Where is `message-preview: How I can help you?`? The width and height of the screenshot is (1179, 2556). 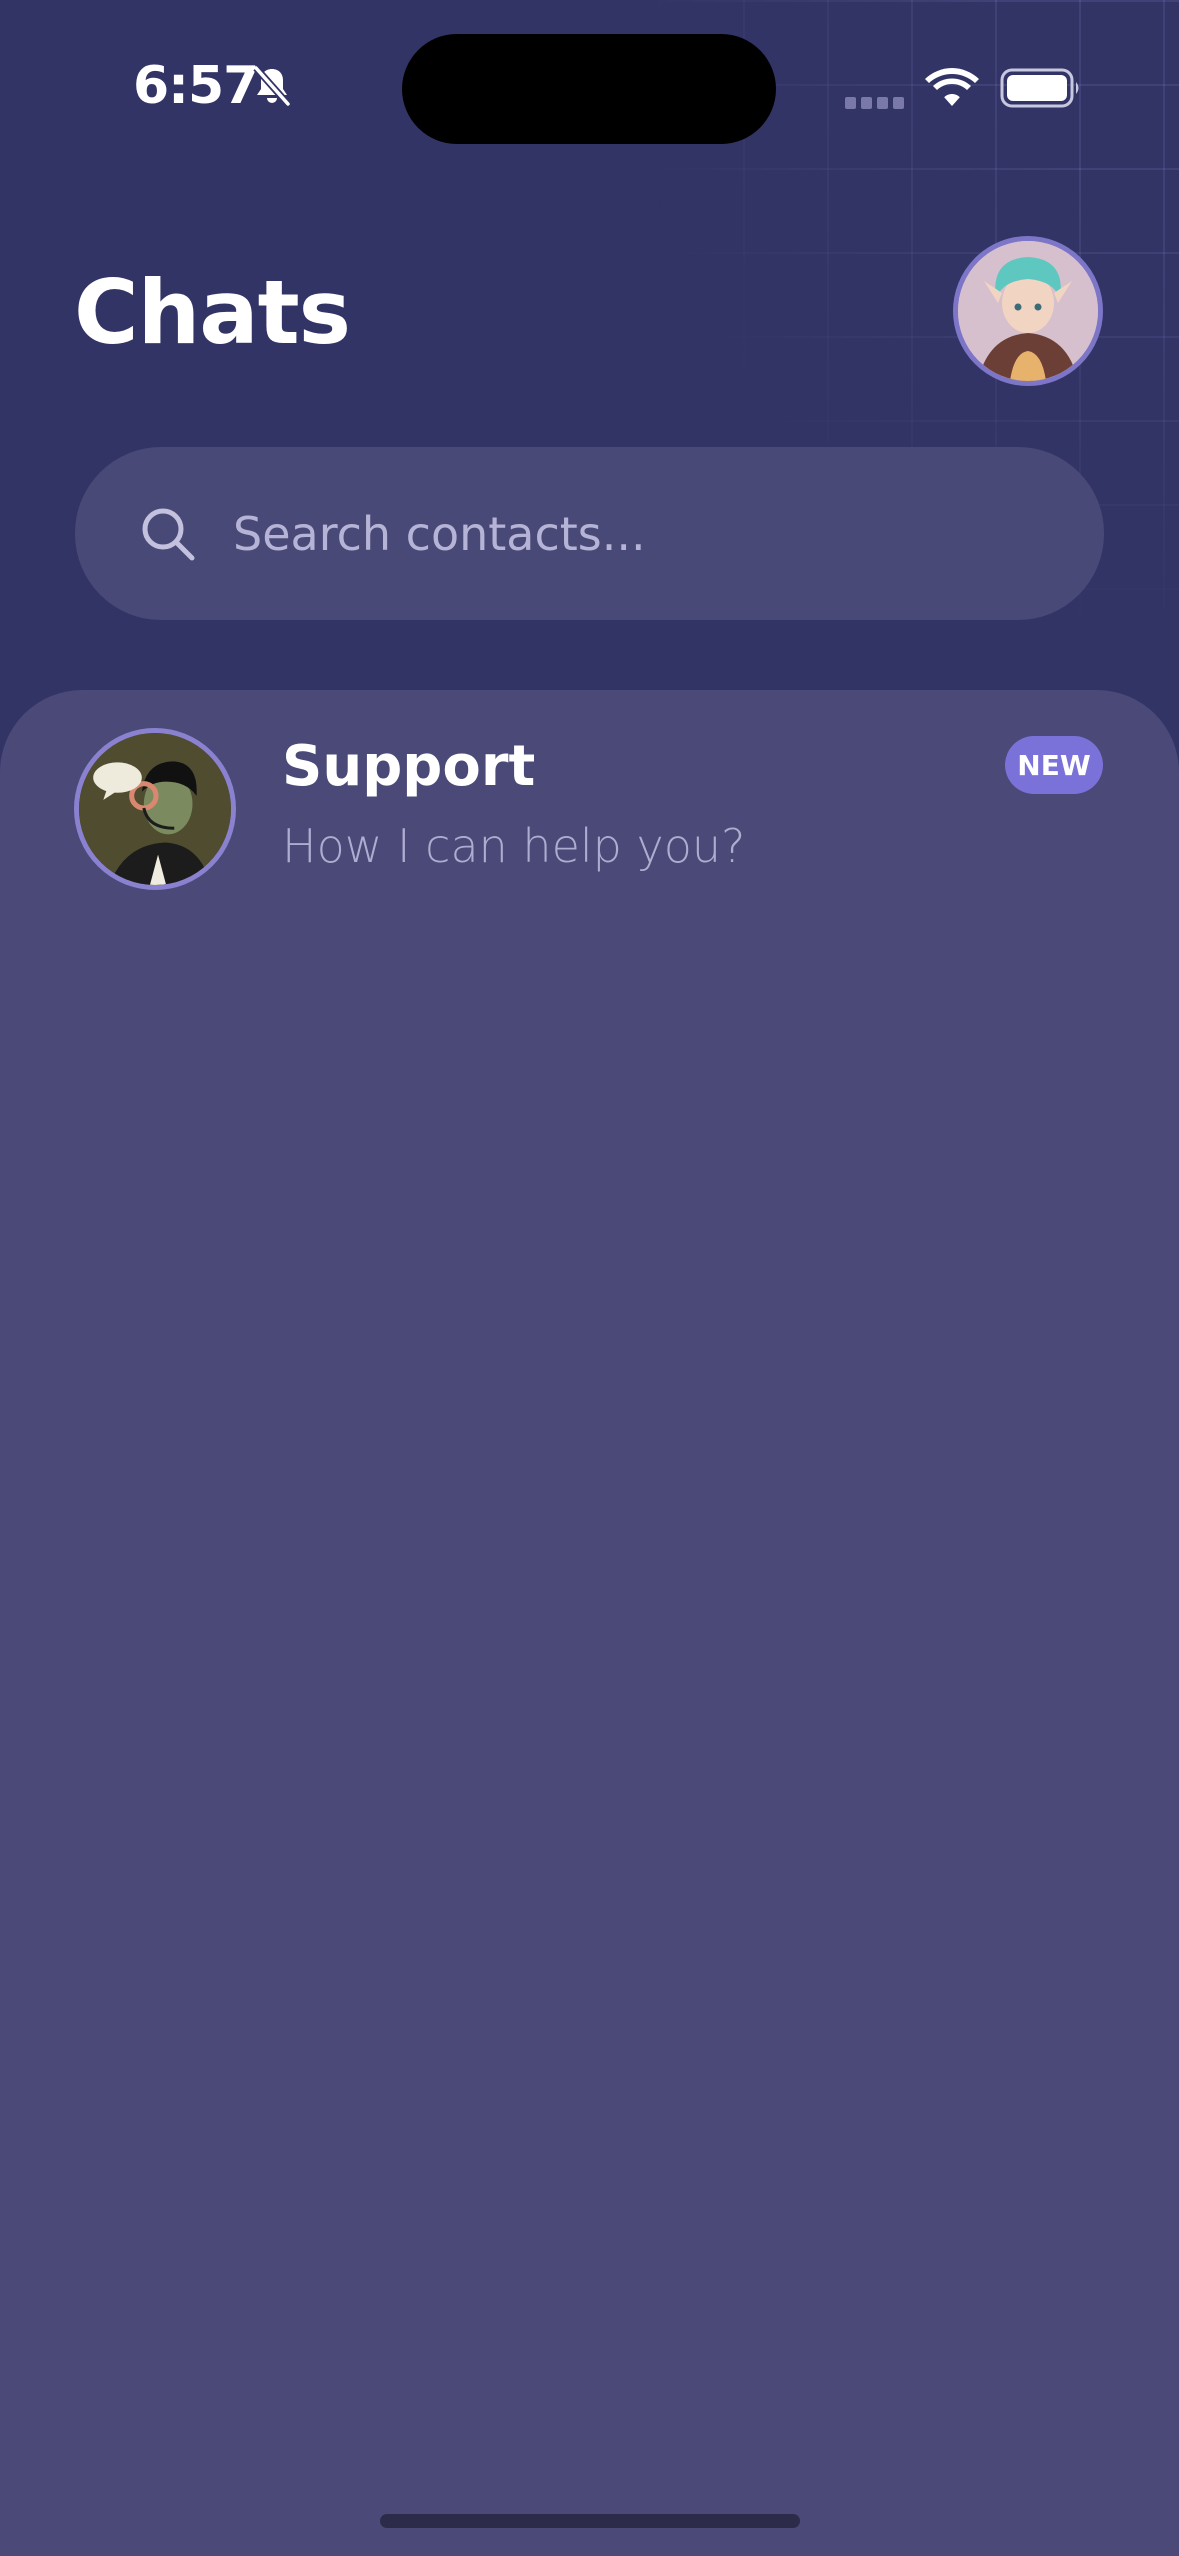 message-preview: How I can help you? is located at coordinates (514, 846).